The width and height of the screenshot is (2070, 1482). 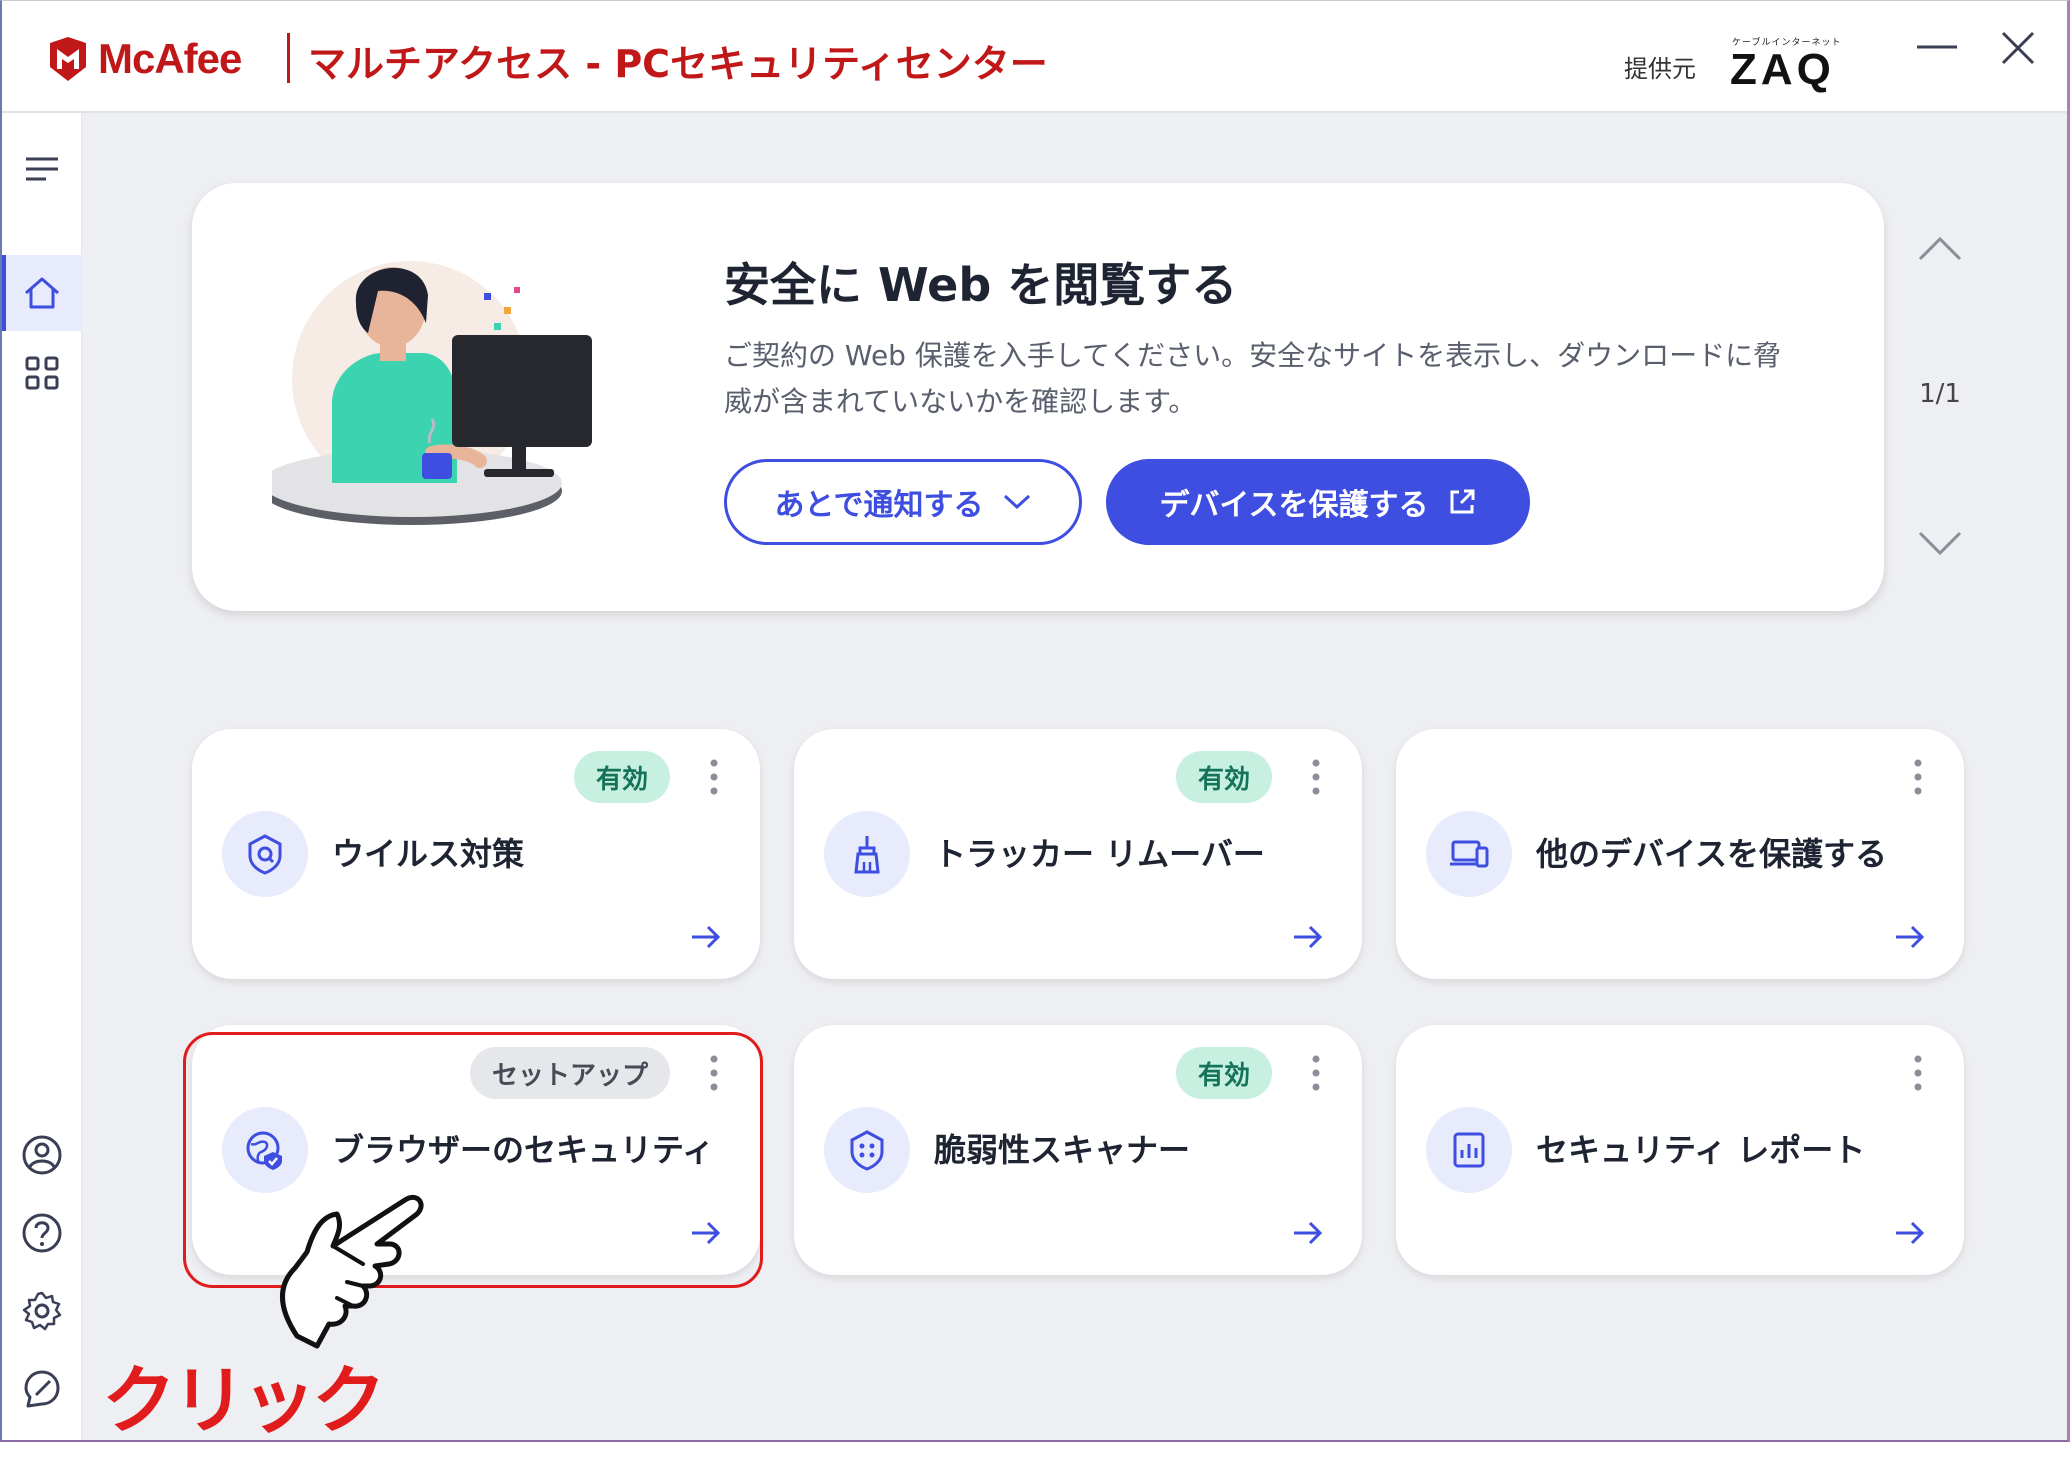 What do you see at coordinates (428, 854) in the screenshot?
I see `card-title: ウイルス対策` at bounding box center [428, 854].